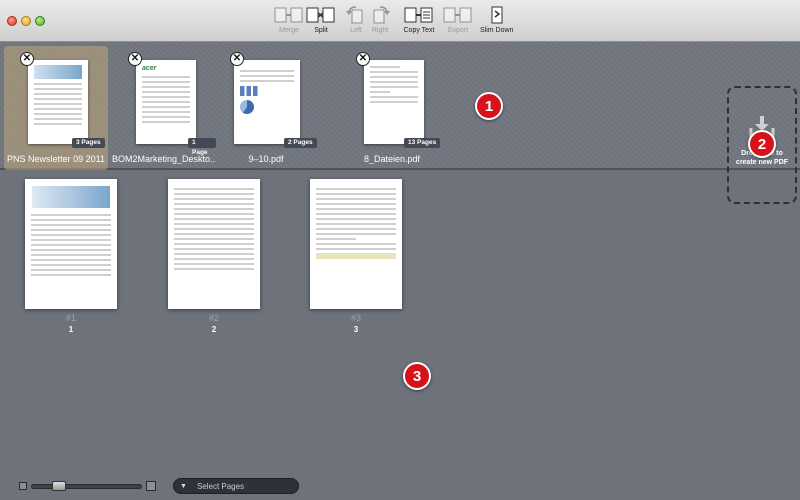  I want to click on document-item: ✕ 13 Pages 8_Dateien.pdf, so click(392, 108).